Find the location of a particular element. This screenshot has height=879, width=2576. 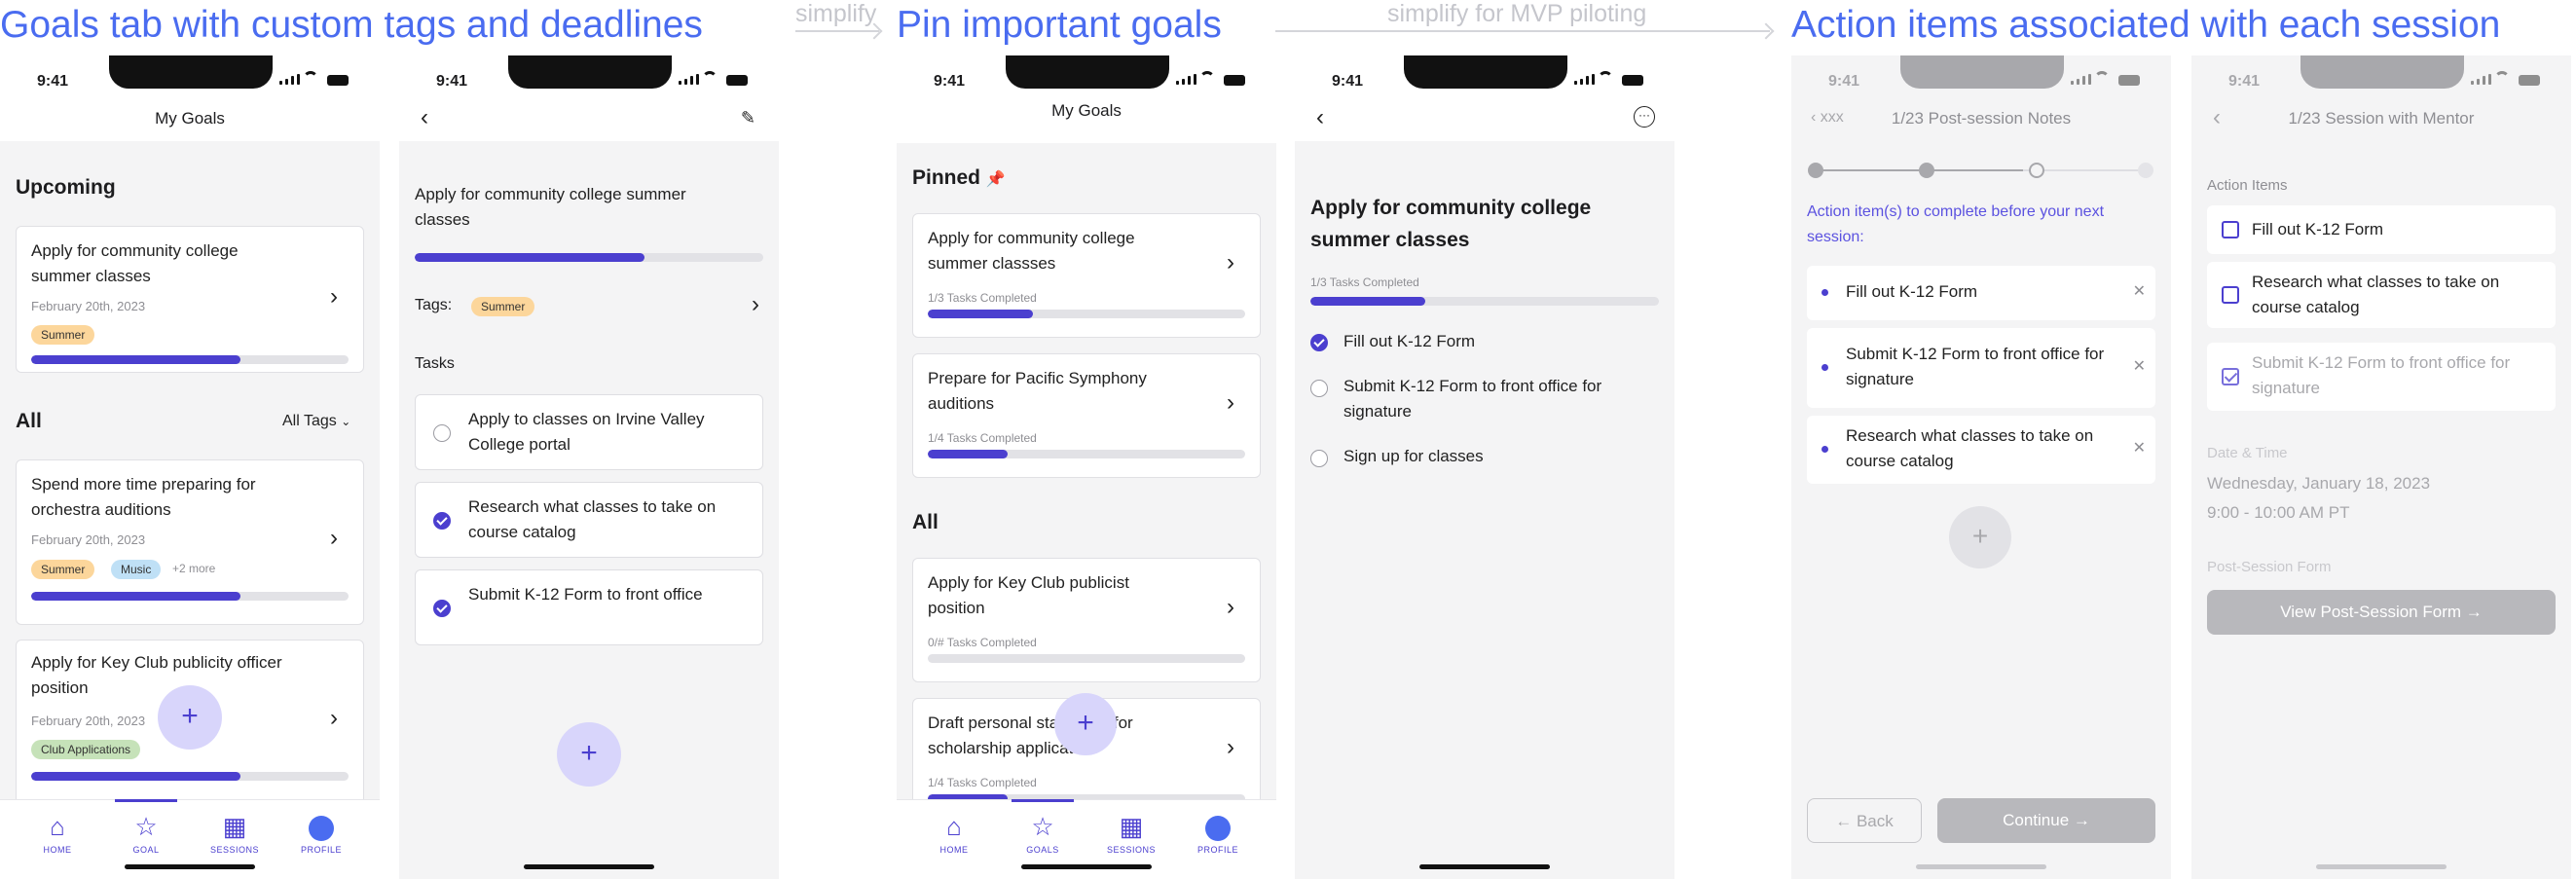

add-task-button: + is located at coordinates (589, 754).